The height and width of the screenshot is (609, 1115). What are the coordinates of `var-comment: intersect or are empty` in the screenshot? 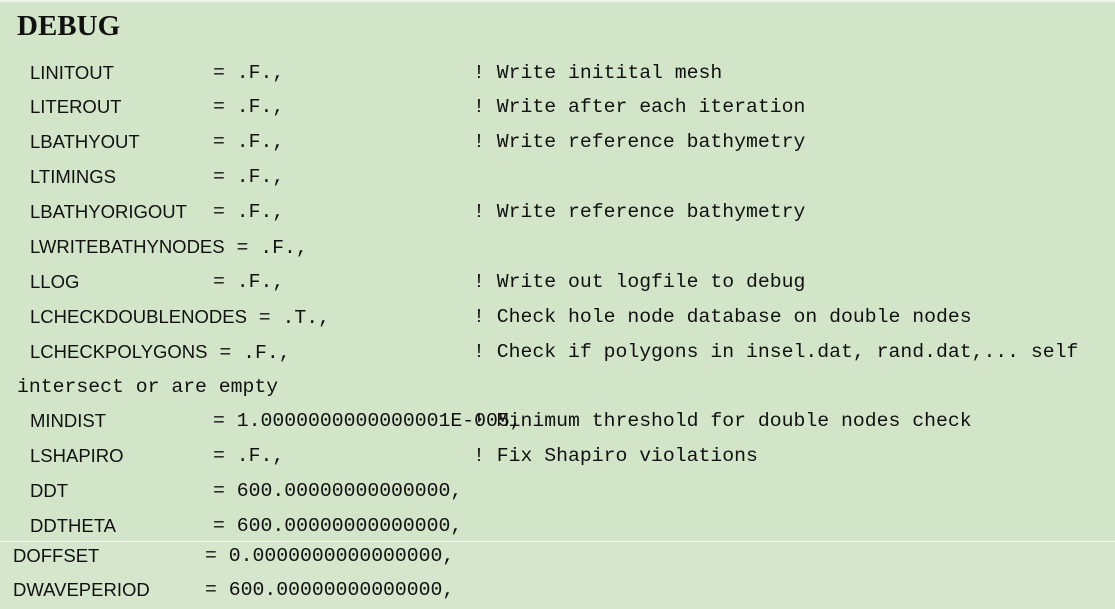 It's located at (148, 387).